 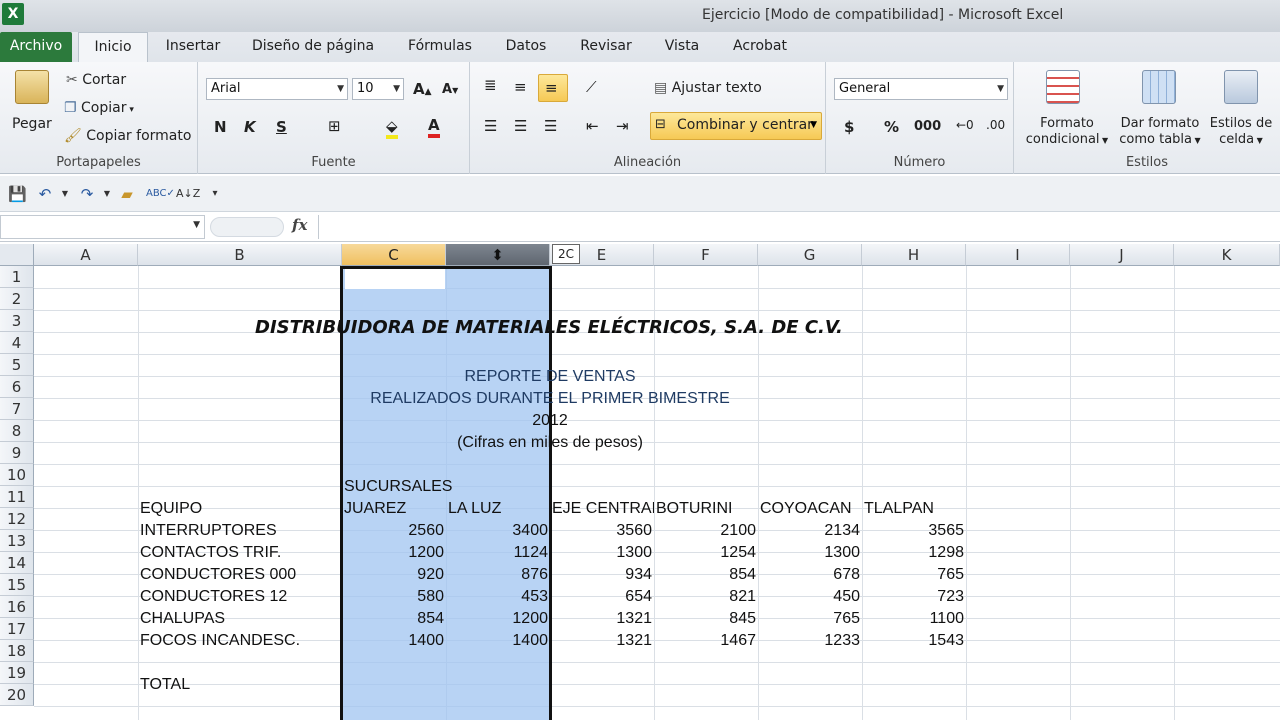 What do you see at coordinates (17, 497) in the screenshot?
I see `row-header: 11` at bounding box center [17, 497].